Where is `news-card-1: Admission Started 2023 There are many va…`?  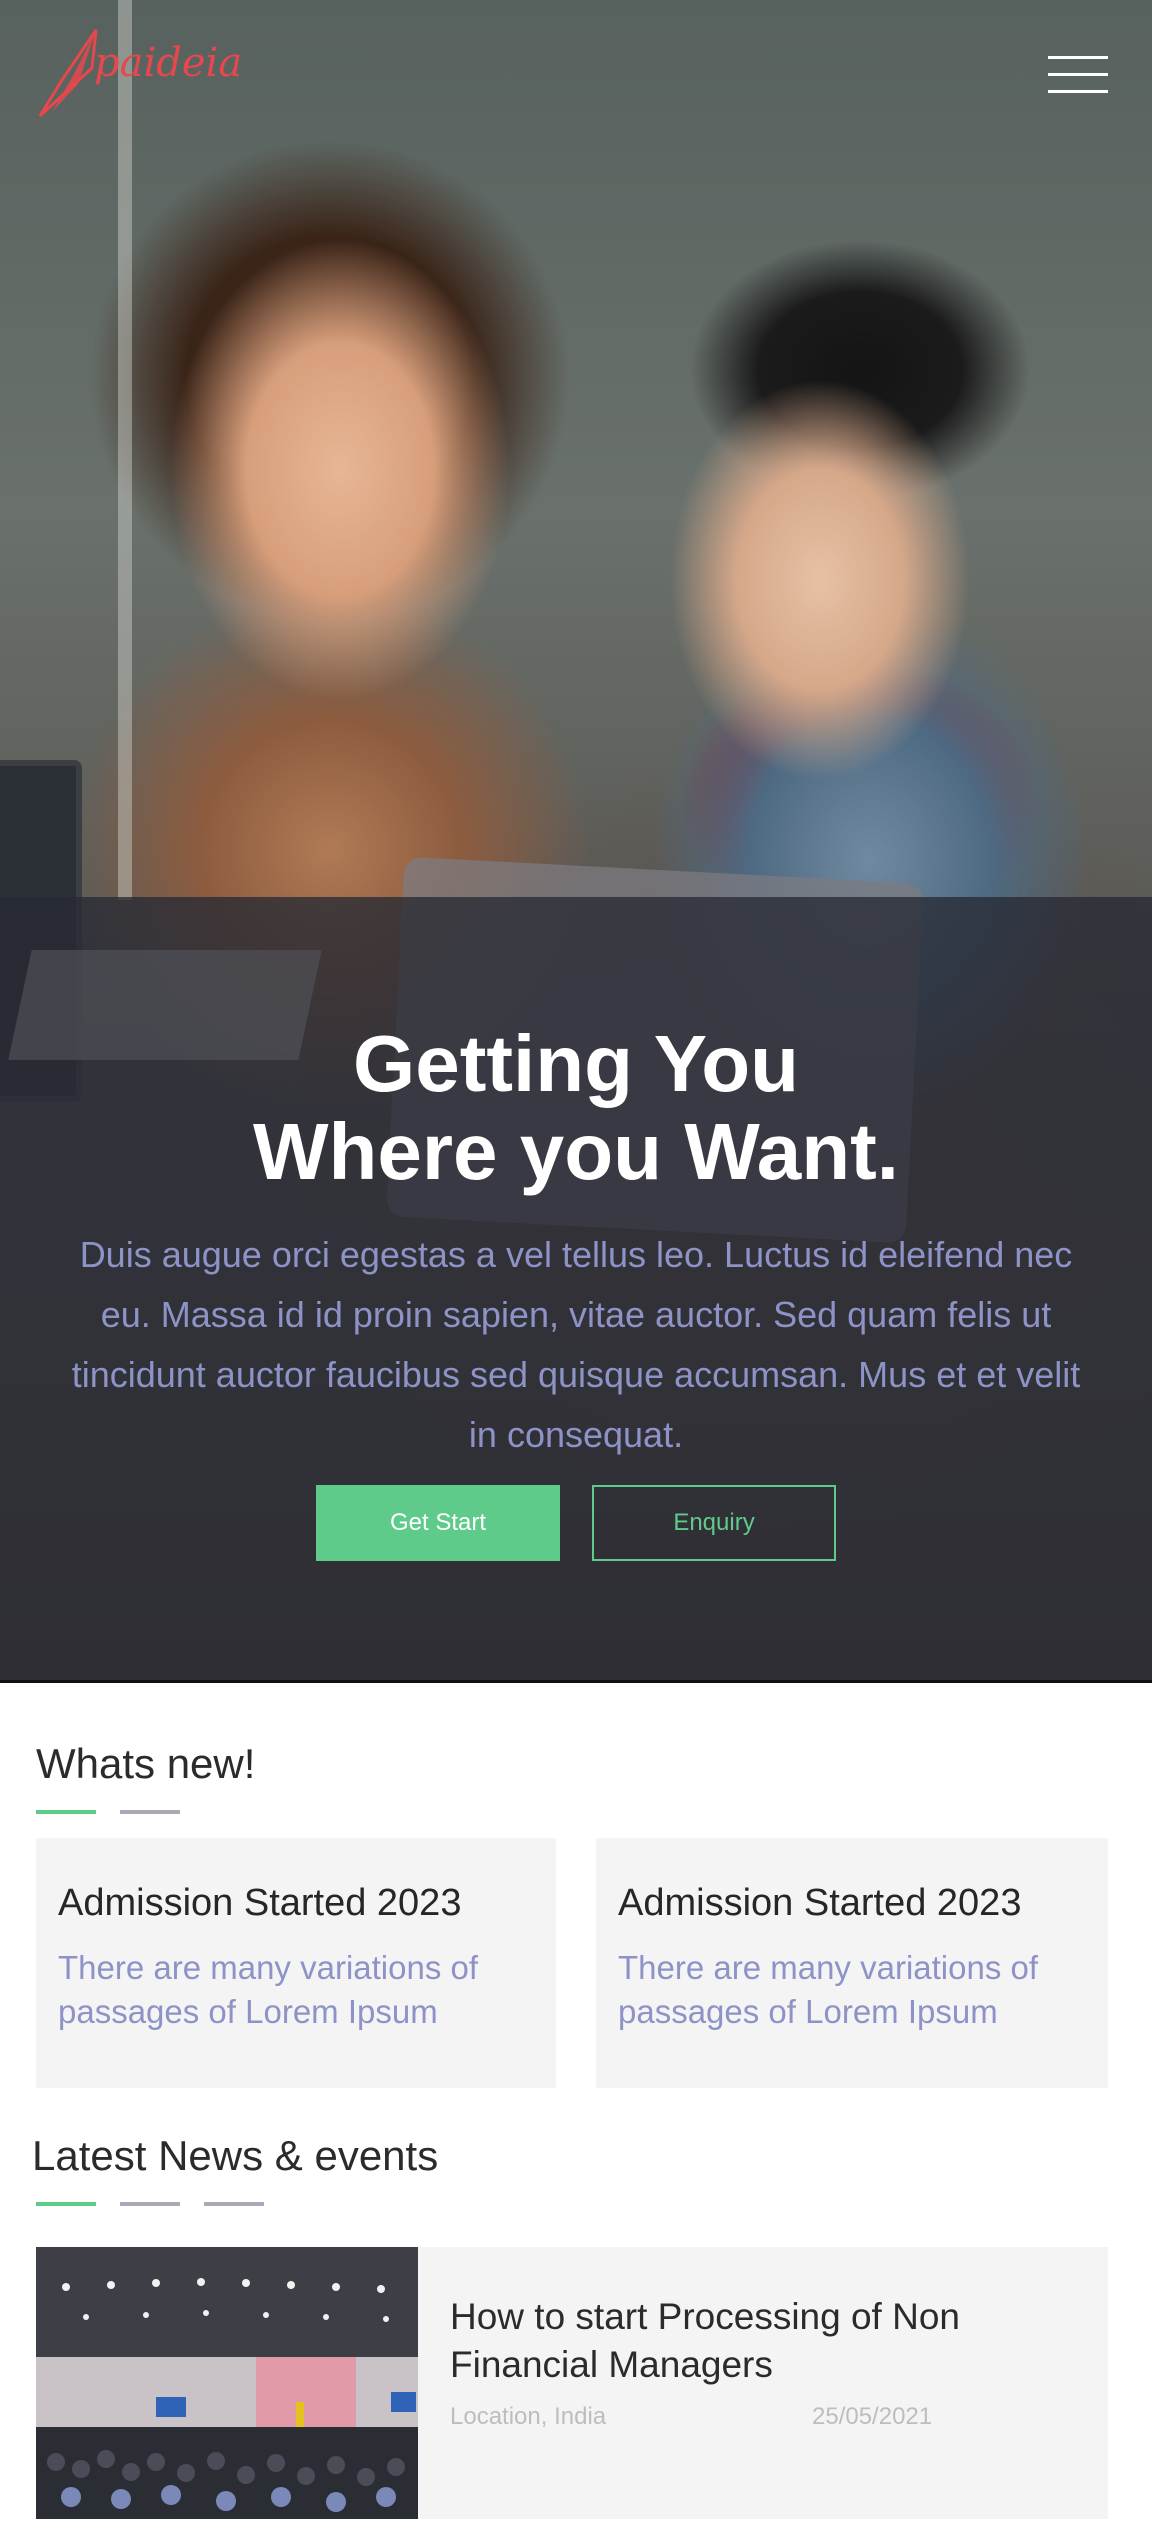 news-card-1: Admission Started 2023 There are many va… is located at coordinates (296, 1963).